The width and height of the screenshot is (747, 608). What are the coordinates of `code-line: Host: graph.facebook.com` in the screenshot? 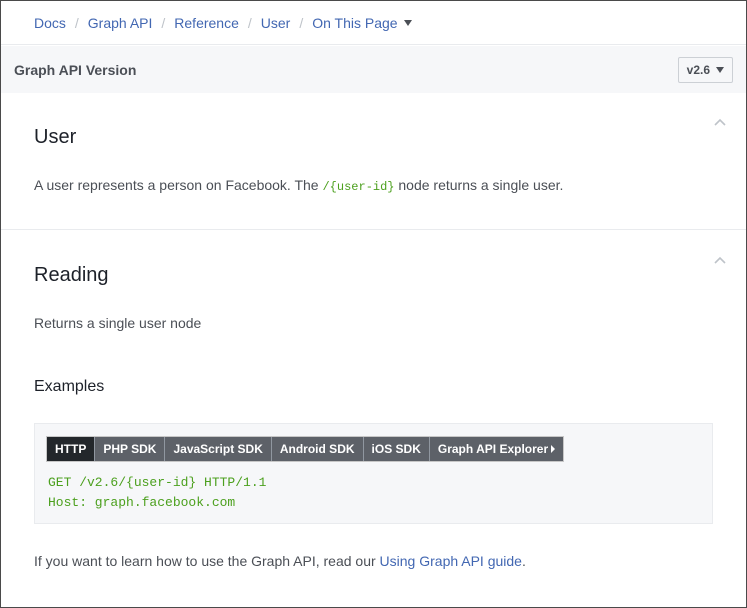 It's located at (142, 502).